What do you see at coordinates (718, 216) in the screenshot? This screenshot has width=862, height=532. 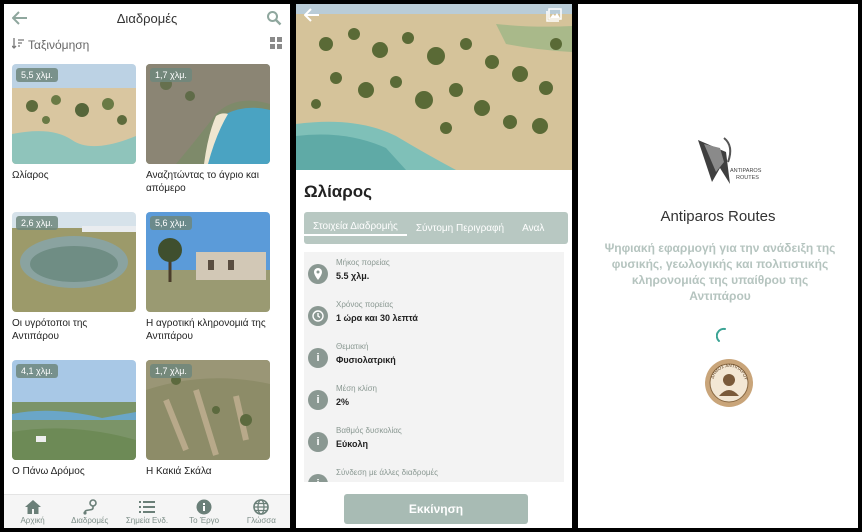 I see `app-title: Antiparos Routes` at bounding box center [718, 216].